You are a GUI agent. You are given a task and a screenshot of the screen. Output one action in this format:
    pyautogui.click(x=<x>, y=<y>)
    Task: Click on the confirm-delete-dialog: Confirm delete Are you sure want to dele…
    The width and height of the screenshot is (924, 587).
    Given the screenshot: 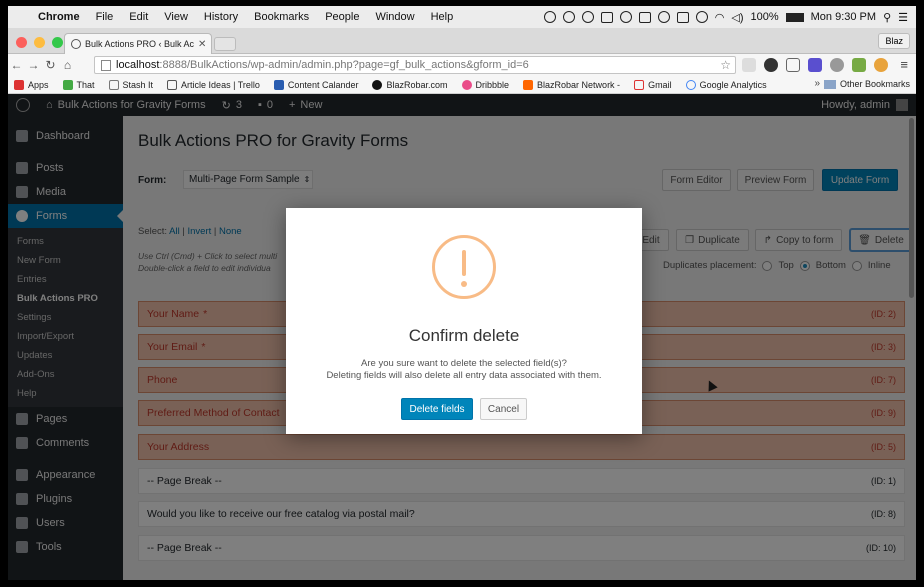 What is the action you would take?
    pyautogui.click(x=464, y=321)
    